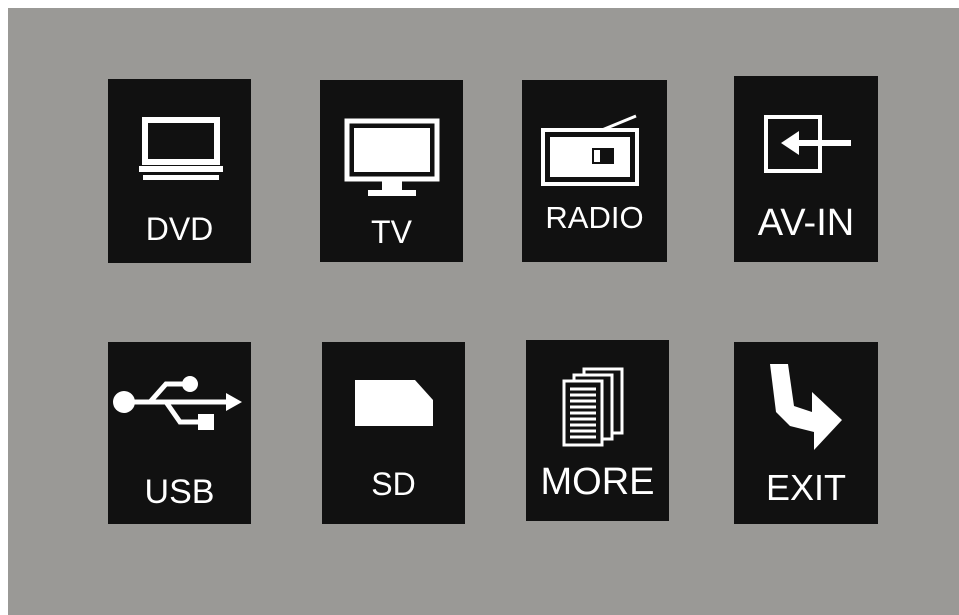 This screenshot has width=959, height=615. I want to click on av-in-button: AV-IN, so click(806, 169).